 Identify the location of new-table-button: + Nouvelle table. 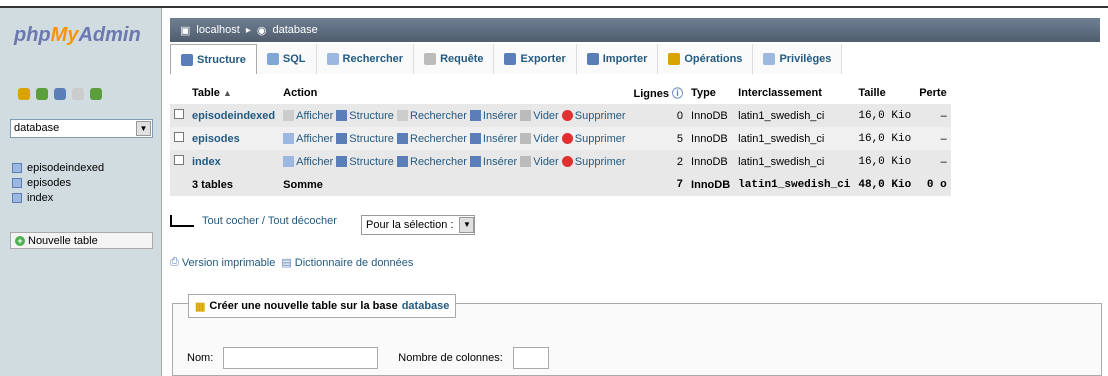
(81, 240).